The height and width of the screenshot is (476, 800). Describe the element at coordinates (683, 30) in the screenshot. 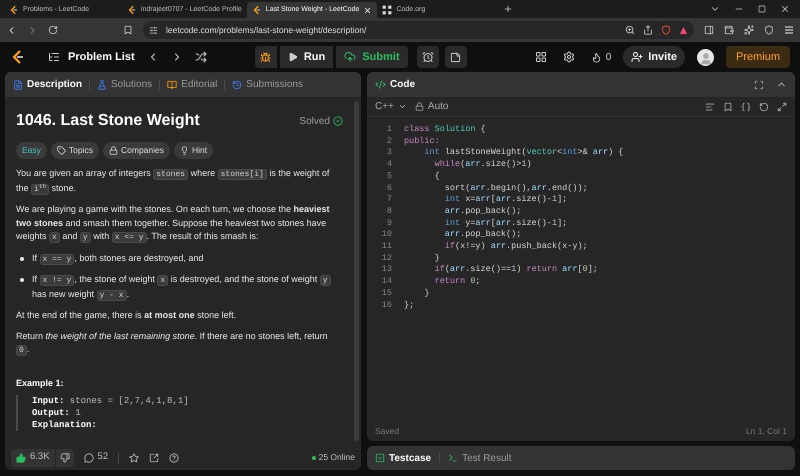

I see `triangle-icon` at that location.